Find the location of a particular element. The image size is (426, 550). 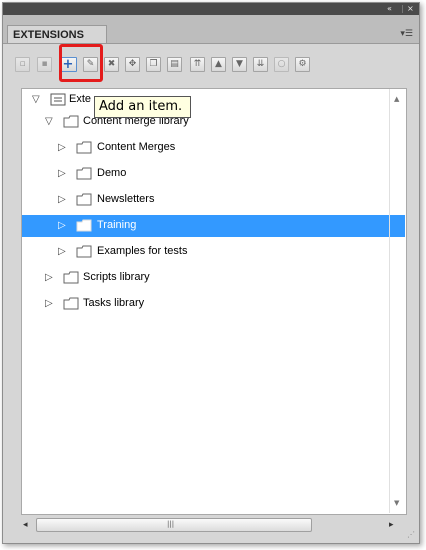

panel-title-bar: « | × is located at coordinates (211, 9).